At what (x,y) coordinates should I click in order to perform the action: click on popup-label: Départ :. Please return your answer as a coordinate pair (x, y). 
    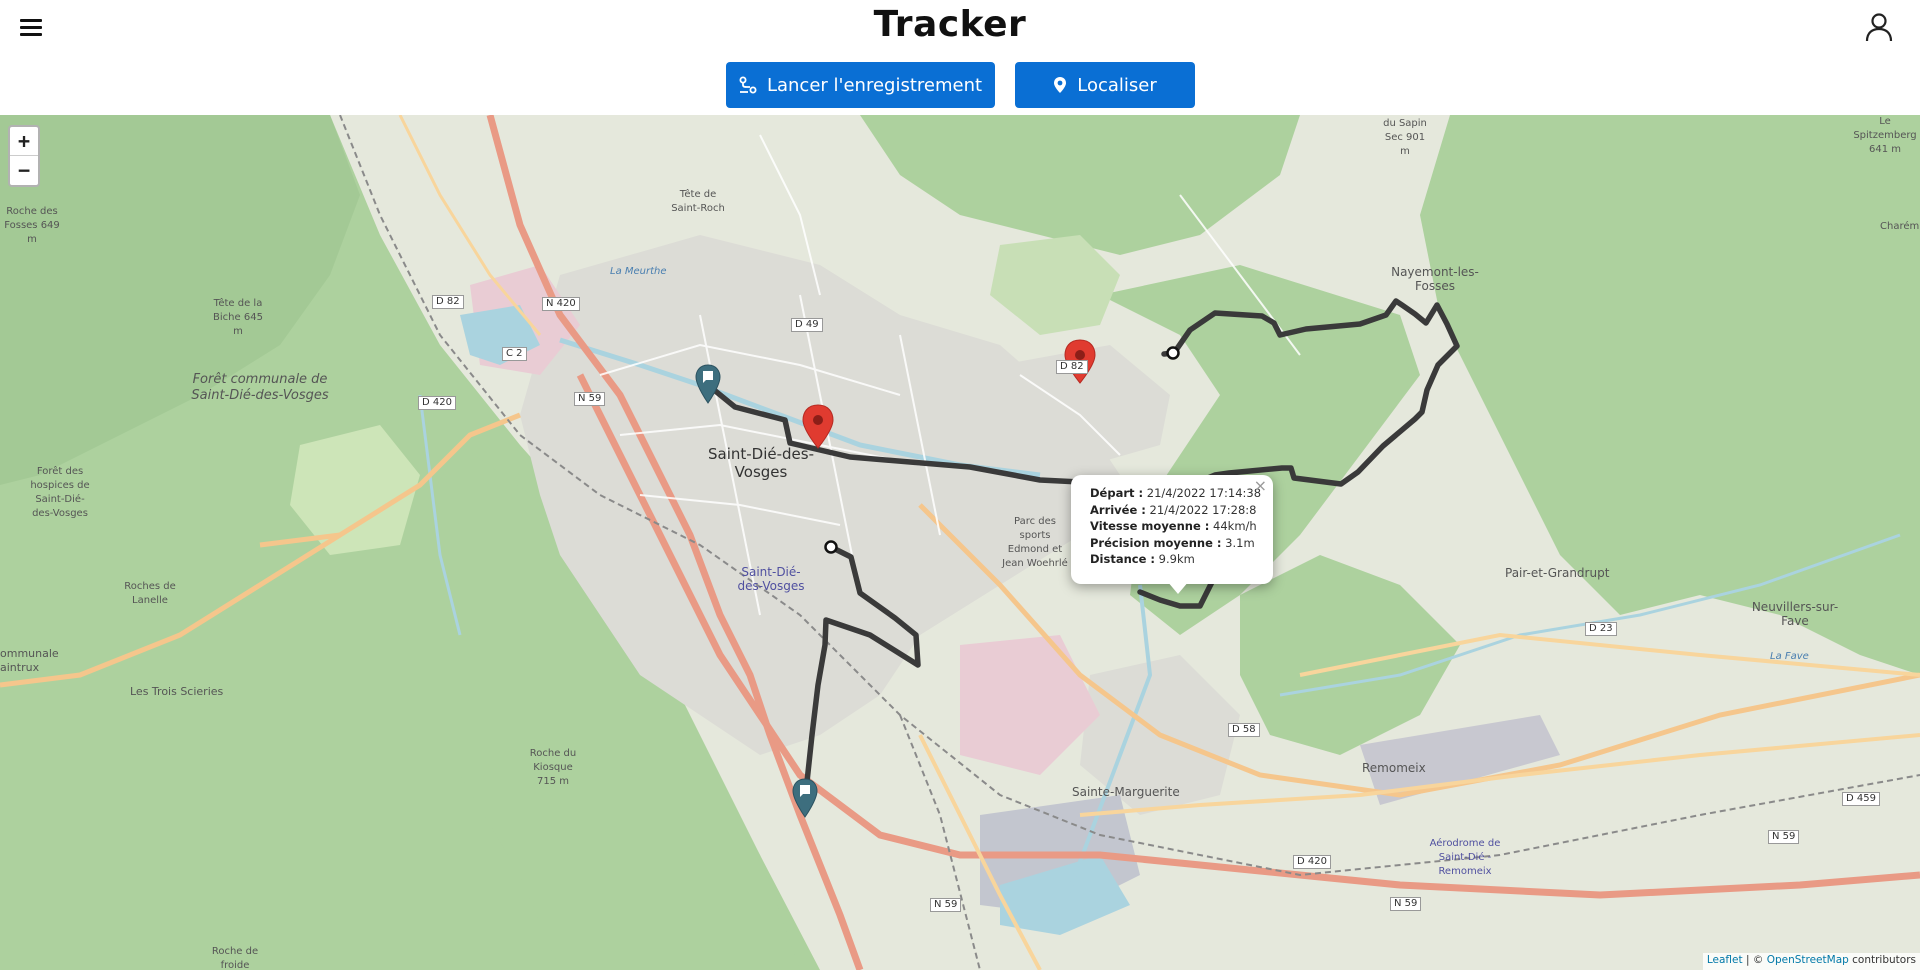
    Looking at the image, I should click on (1117, 493).